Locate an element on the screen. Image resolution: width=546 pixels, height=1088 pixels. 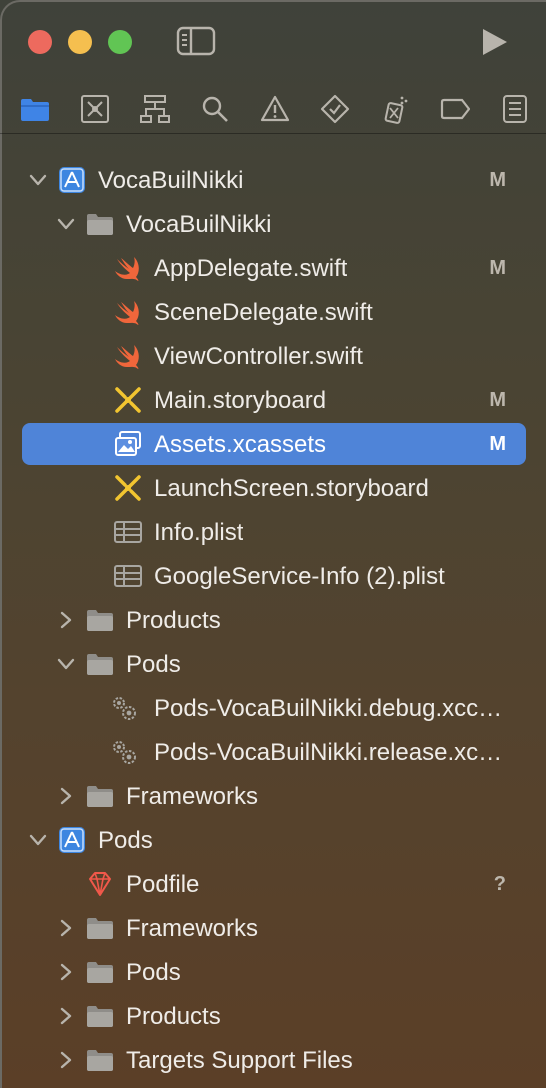
run-icon is located at coordinates (494, 42).